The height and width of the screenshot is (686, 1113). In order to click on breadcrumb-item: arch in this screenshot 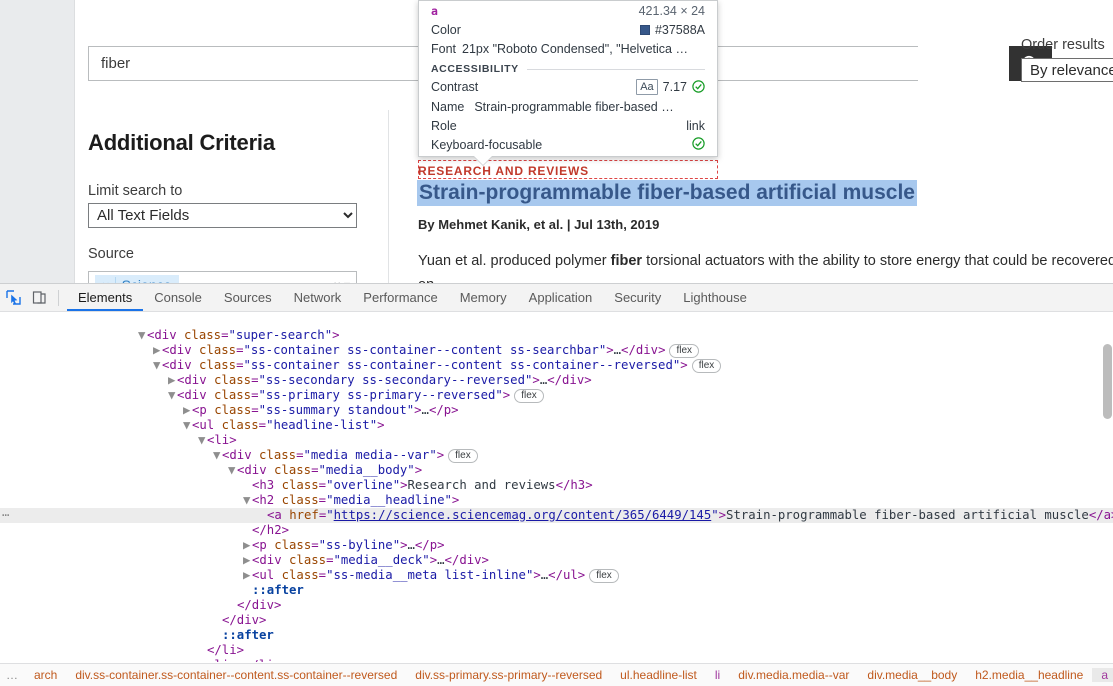, I will do `click(45, 675)`.